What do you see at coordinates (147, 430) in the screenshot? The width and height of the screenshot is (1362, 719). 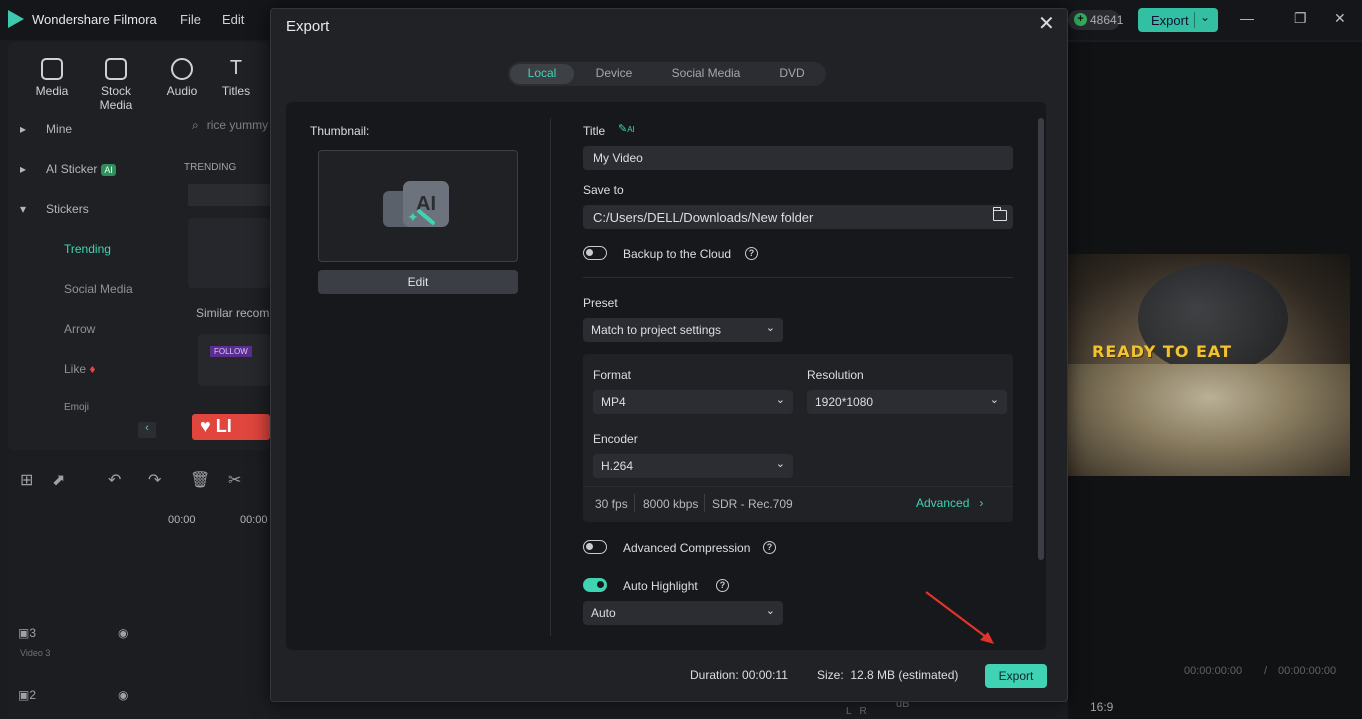 I see `collapse-panel-icon: ‹` at bounding box center [147, 430].